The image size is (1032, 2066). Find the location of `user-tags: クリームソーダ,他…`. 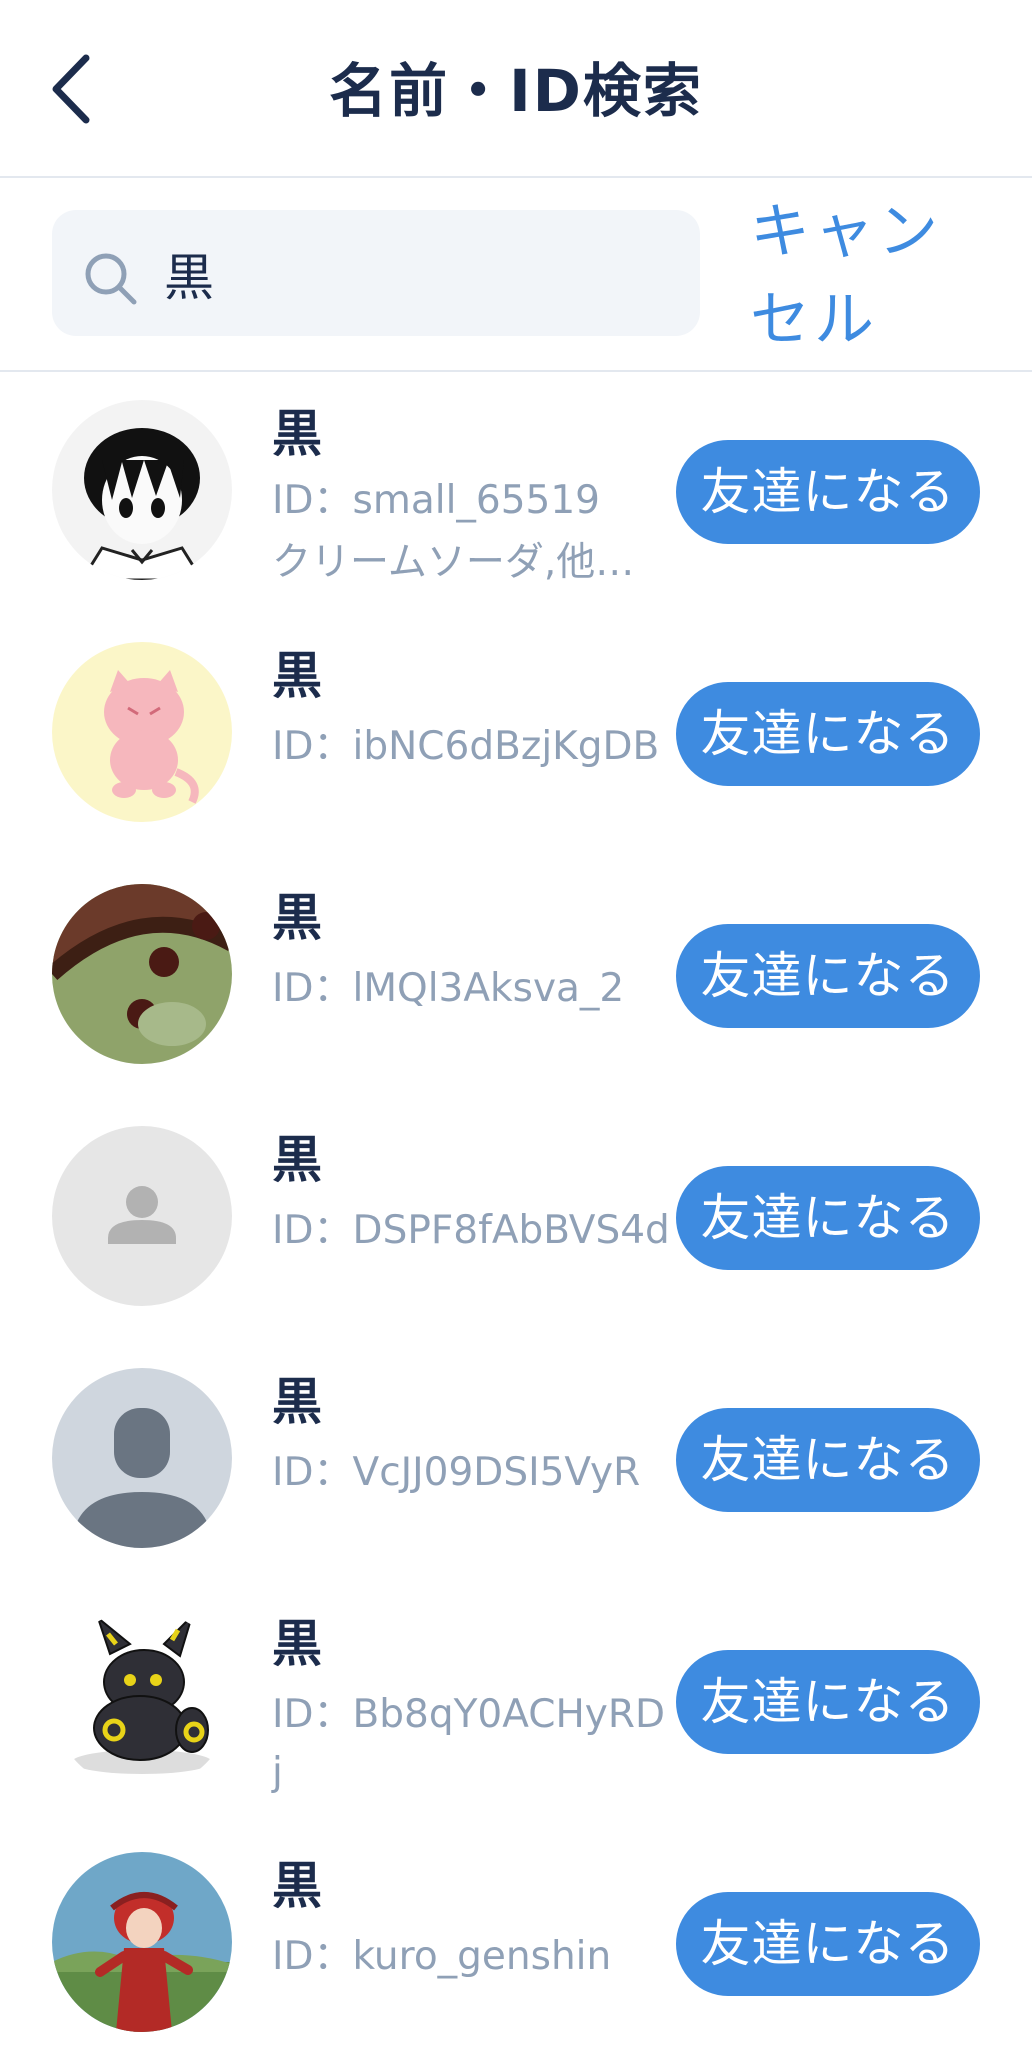

user-tags: クリームソーダ,他… is located at coordinates (453, 562).